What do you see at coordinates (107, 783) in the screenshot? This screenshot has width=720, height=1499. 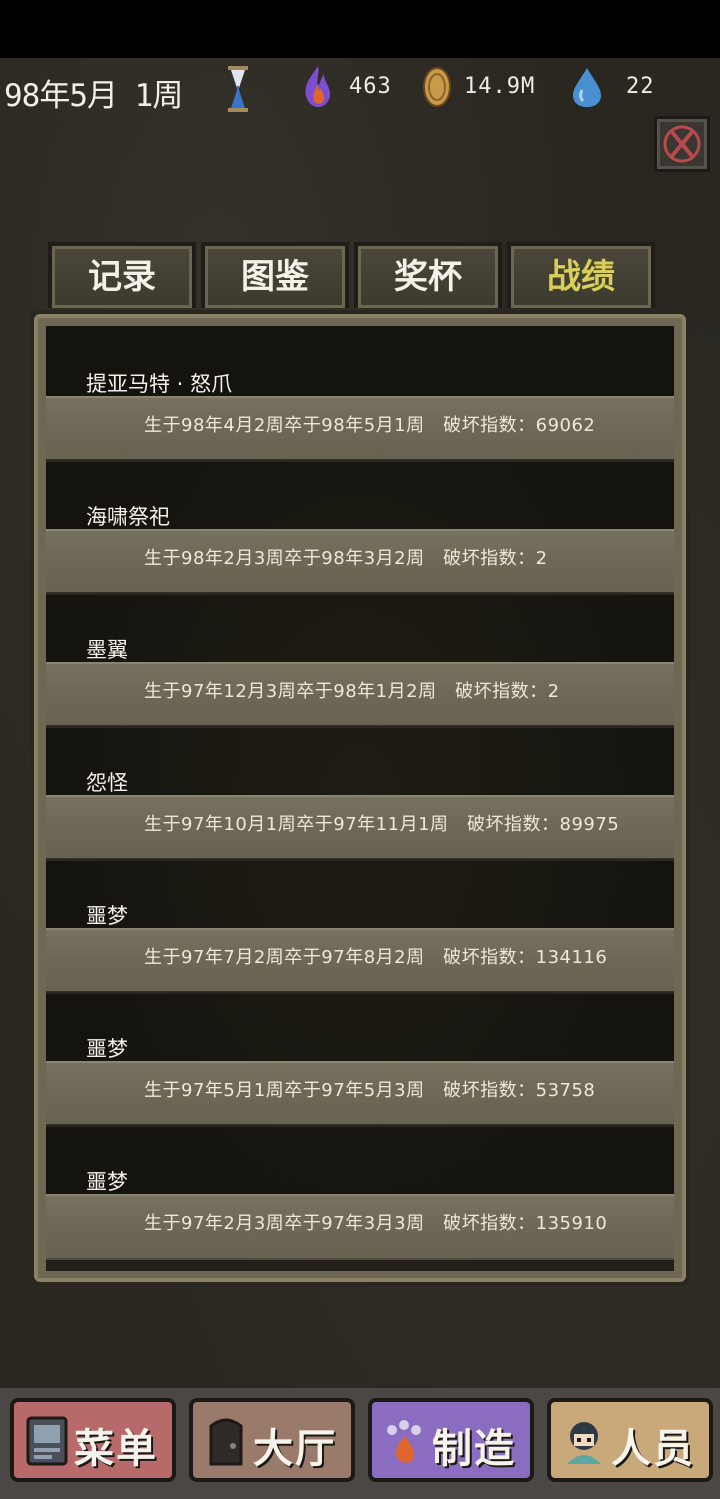 I see `monster-name: 怨怪` at bounding box center [107, 783].